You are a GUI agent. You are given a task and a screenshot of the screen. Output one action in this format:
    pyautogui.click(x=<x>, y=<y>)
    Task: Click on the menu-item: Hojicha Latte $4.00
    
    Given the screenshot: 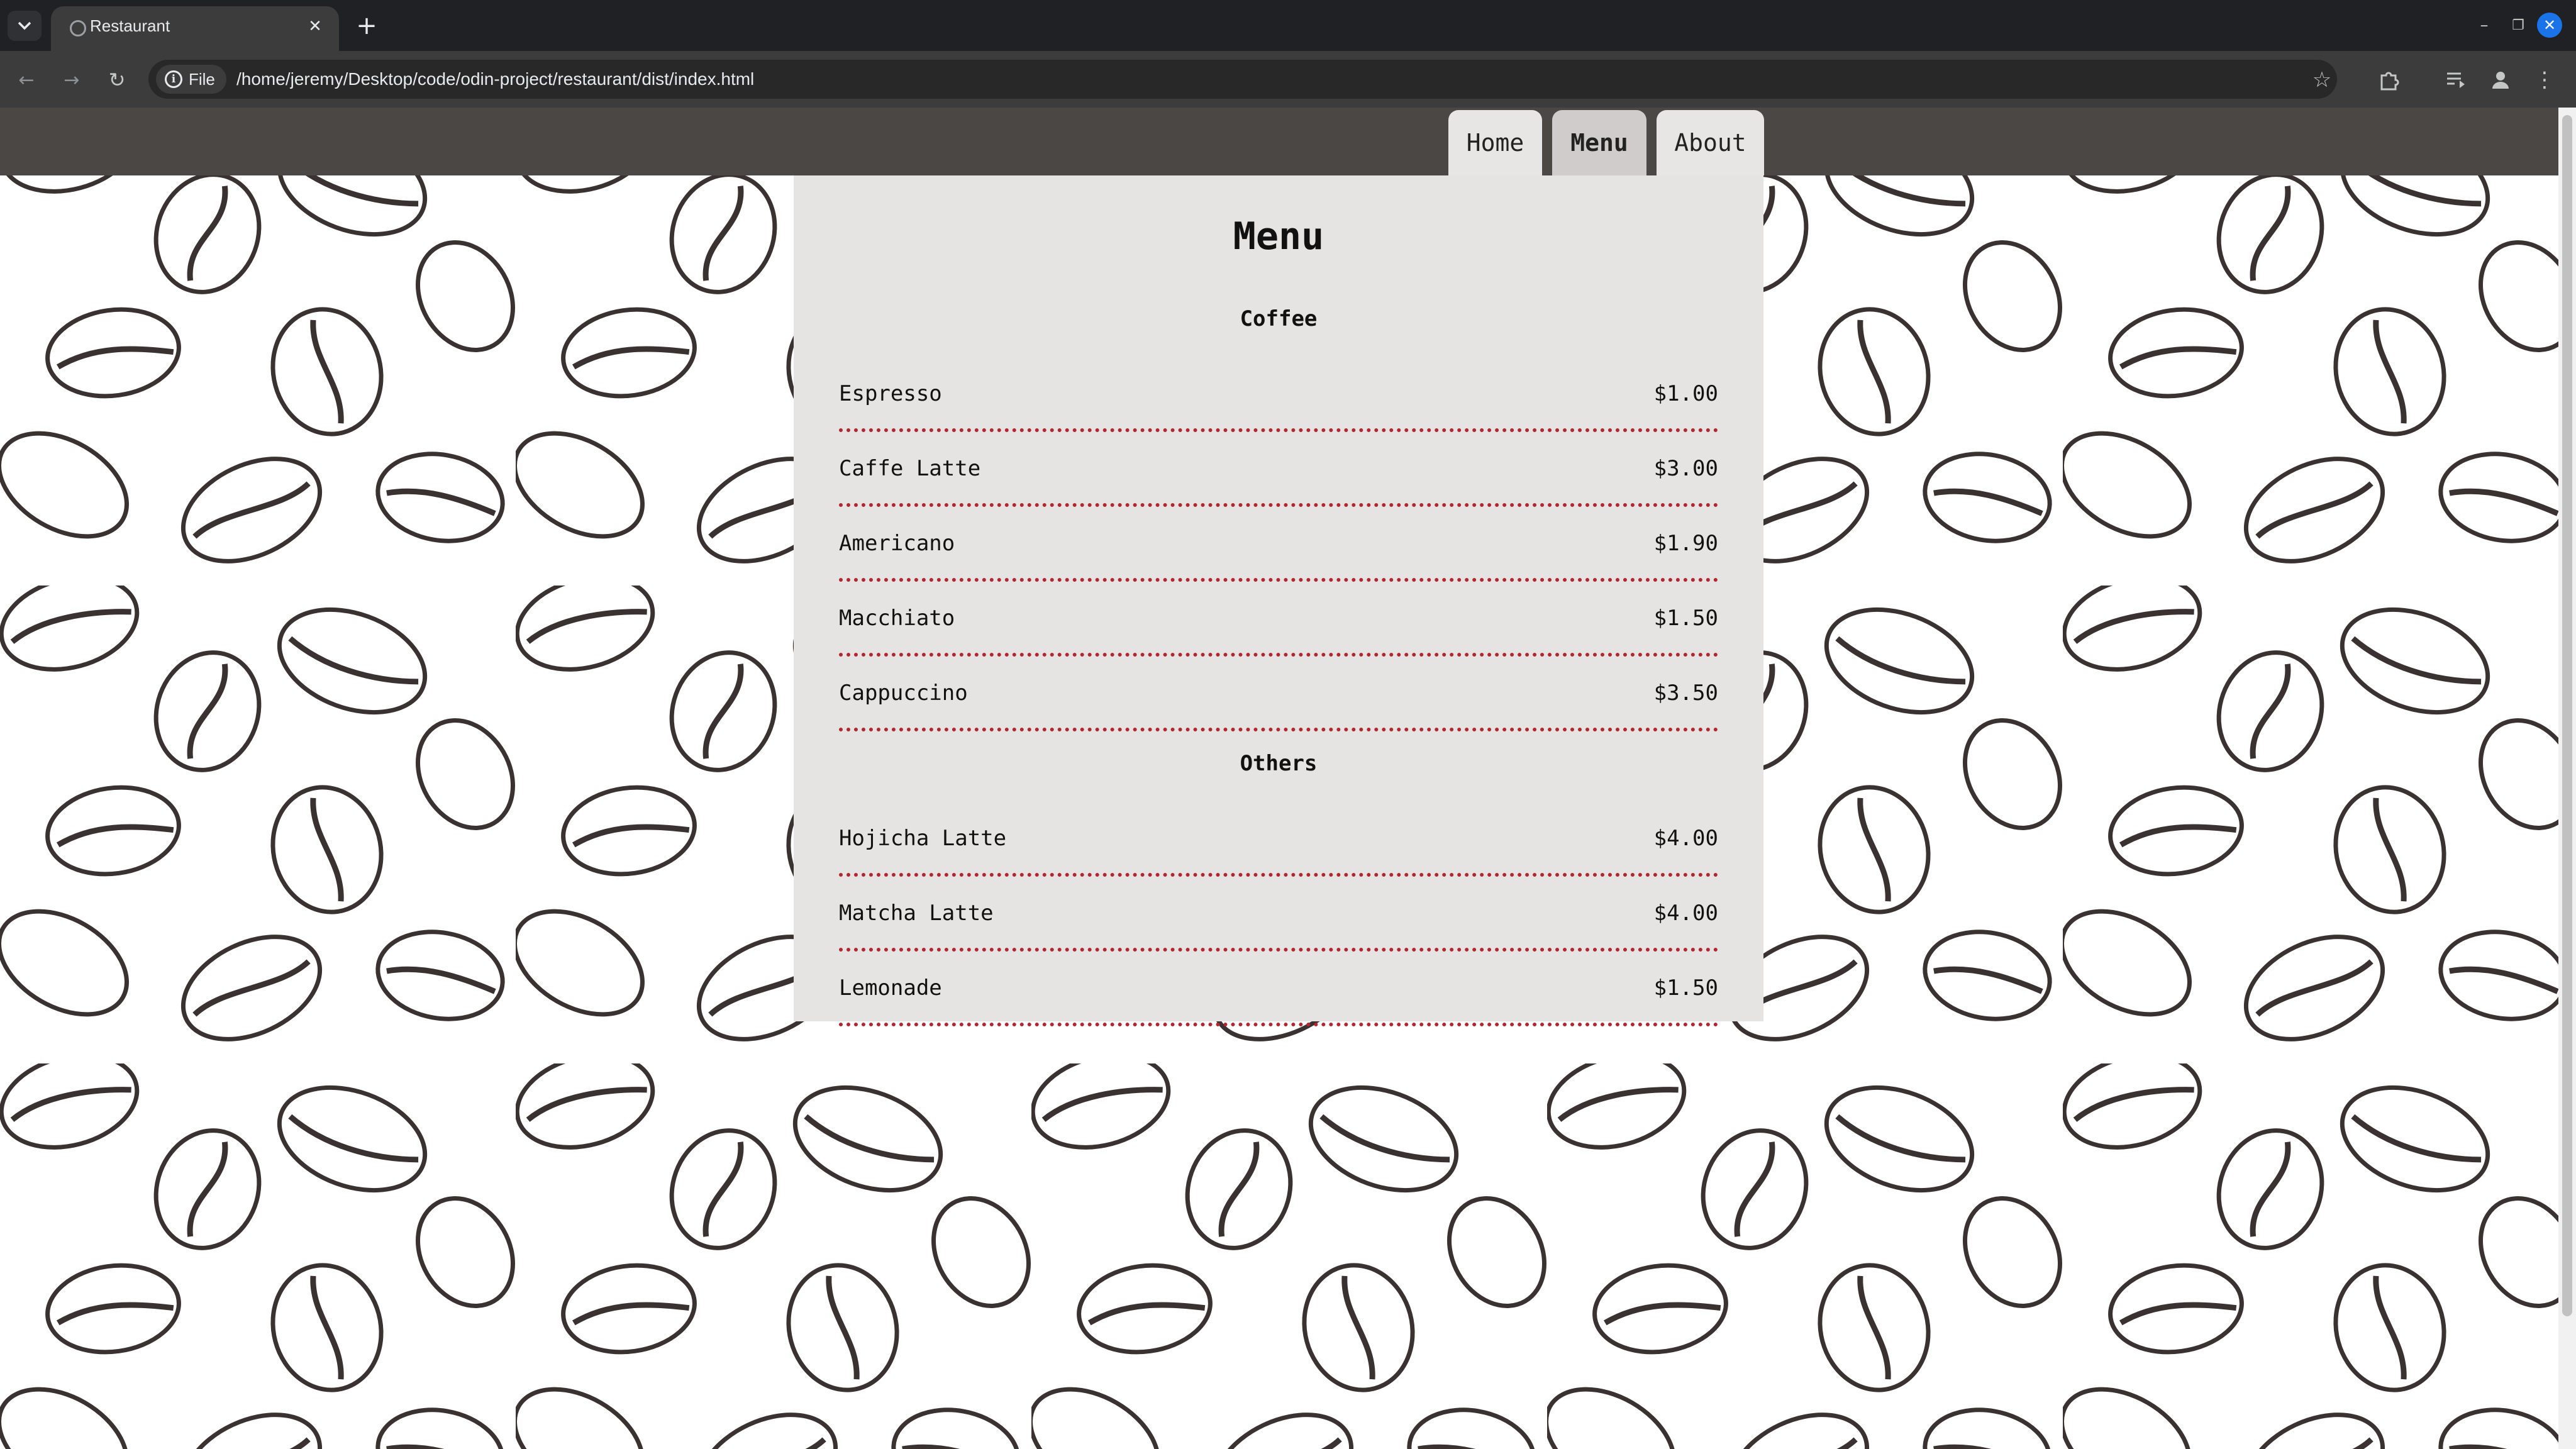 What is the action you would take?
    pyautogui.click(x=1278, y=839)
    